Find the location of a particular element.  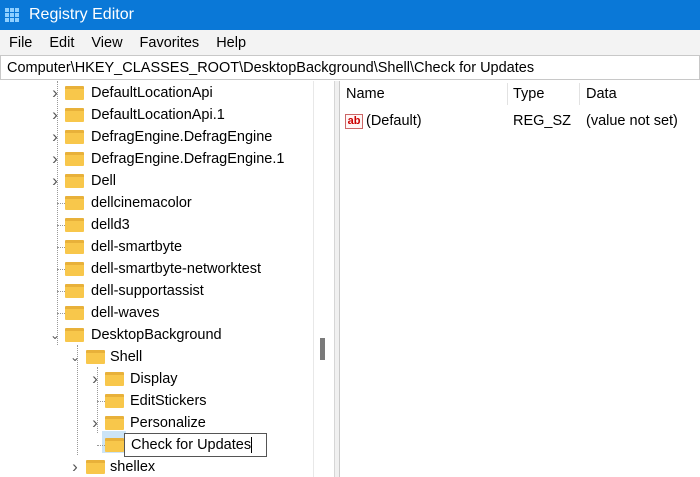

title-bar: Registry Editor is located at coordinates (350, 15).